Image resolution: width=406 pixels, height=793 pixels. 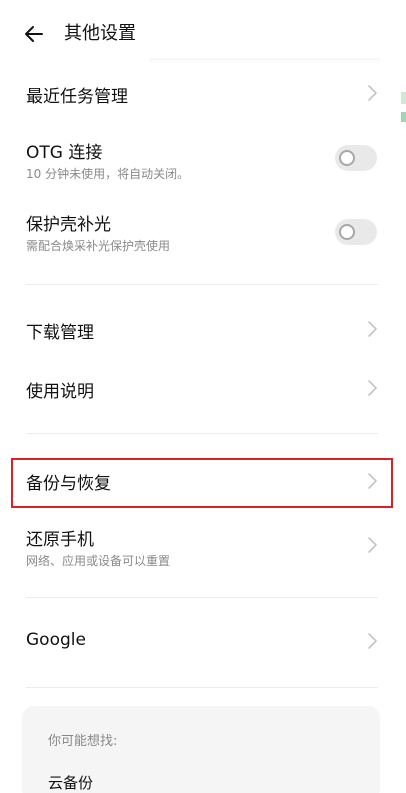 I want to click on case-fill-light-toggle, so click(x=356, y=232).